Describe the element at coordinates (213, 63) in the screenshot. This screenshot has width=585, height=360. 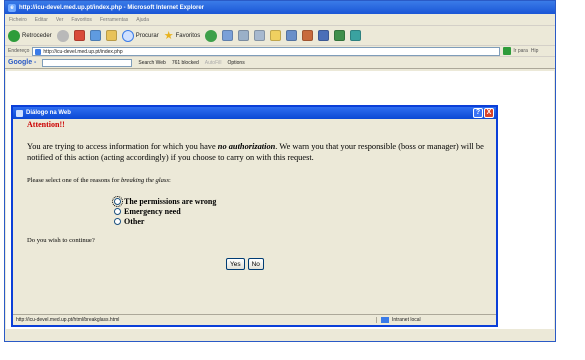
I see `autofill-button: AutoFill` at that location.